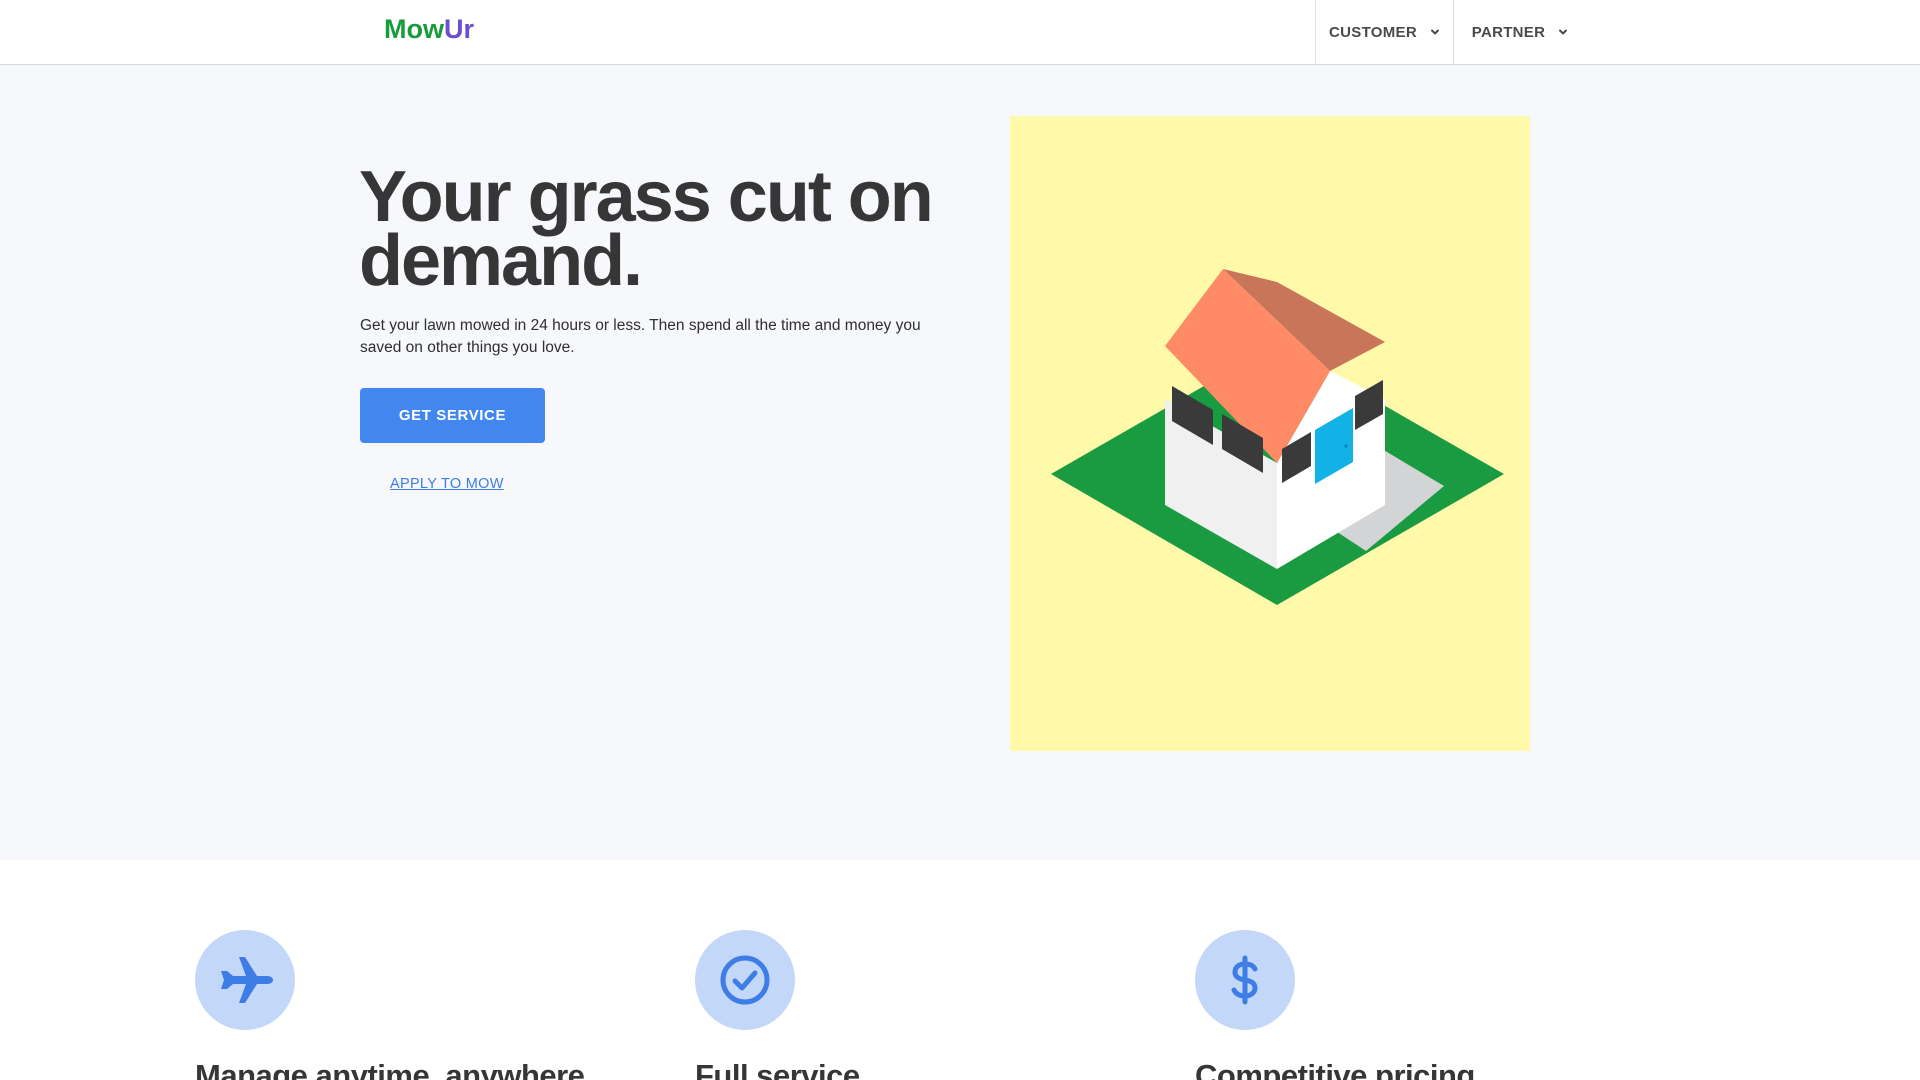  Describe the element at coordinates (960, 32) in the screenshot. I see `navbar: MowUr CUSTOMER PARTNER` at that location.